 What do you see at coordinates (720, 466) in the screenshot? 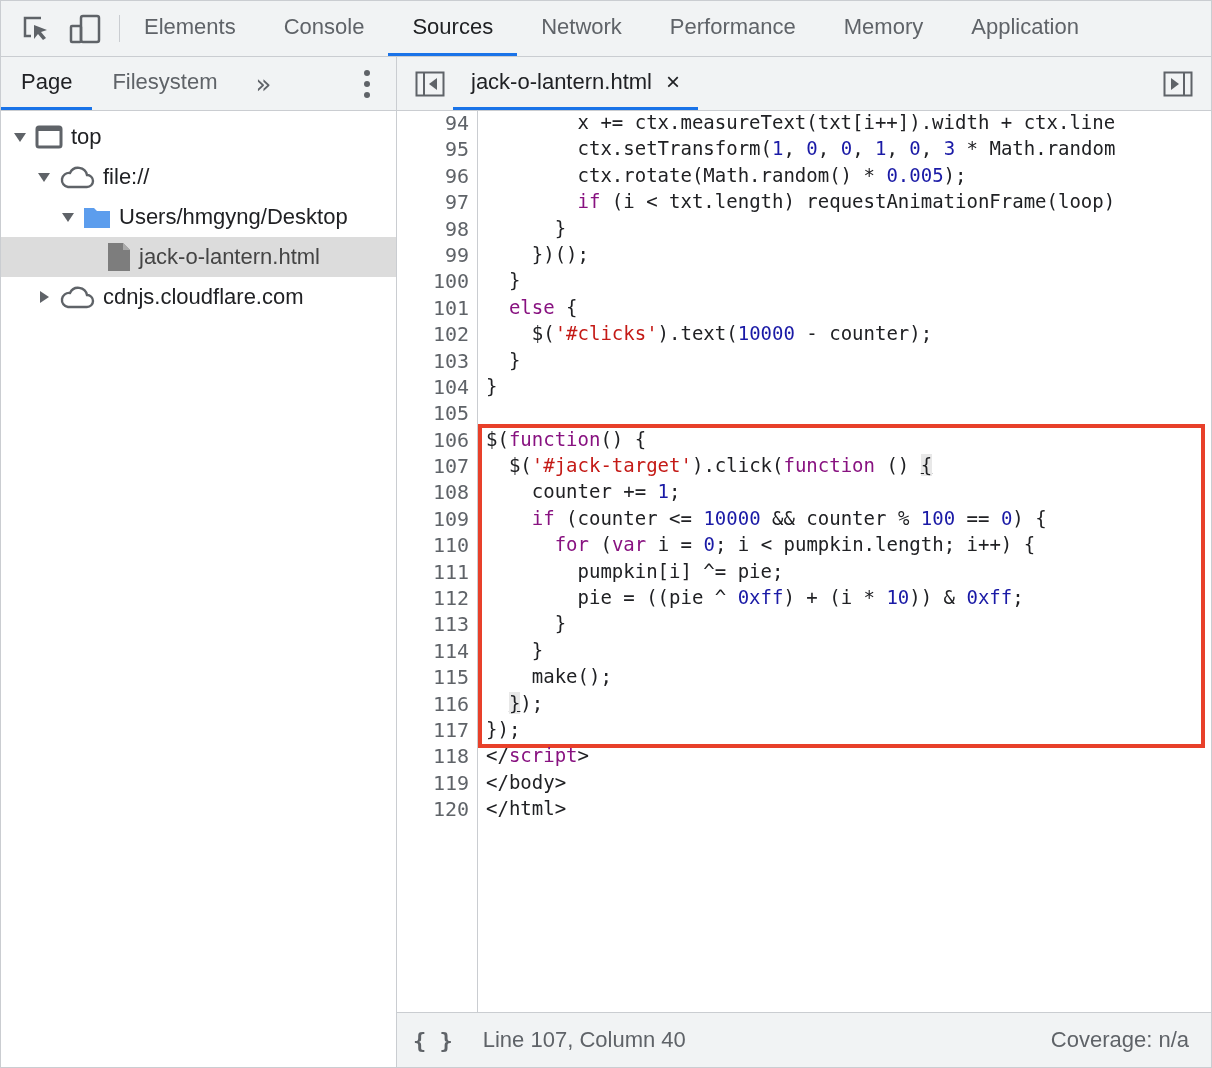
I see `code-line: $('#jack-target').click(function () {` at bounding box center [720, 466].